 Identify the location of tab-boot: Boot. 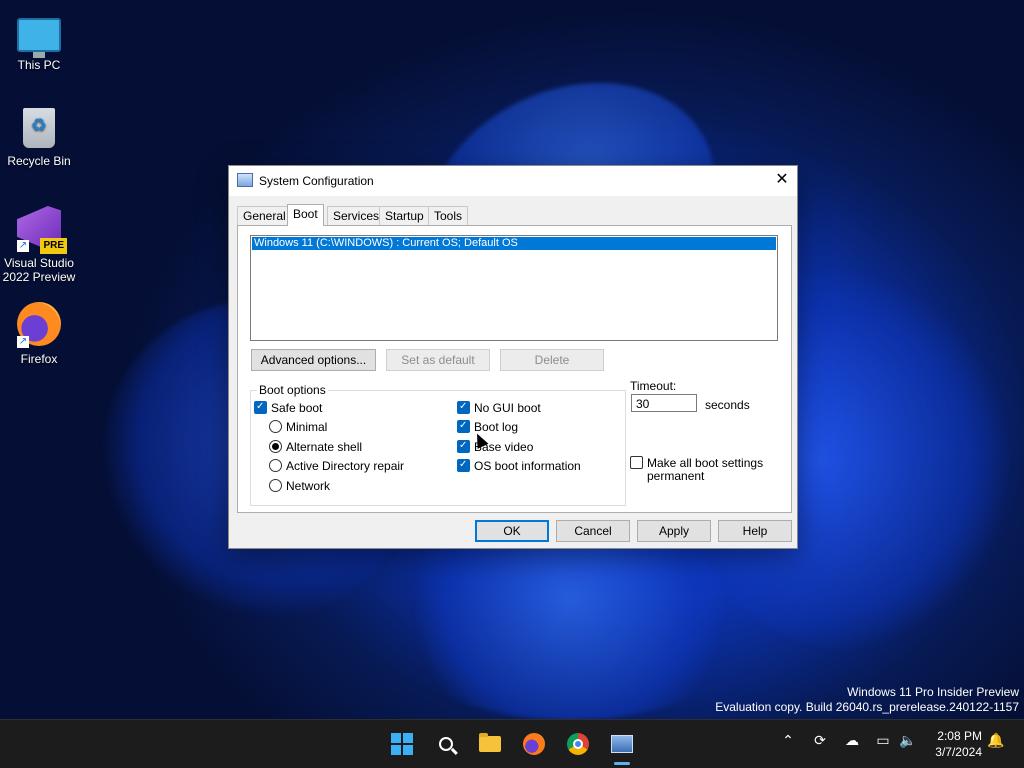
(305, 215).